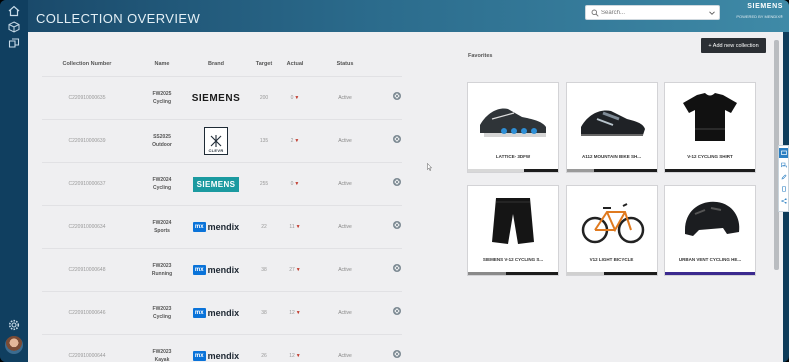  I want to click on sneaker-icon, so click(513, 122).